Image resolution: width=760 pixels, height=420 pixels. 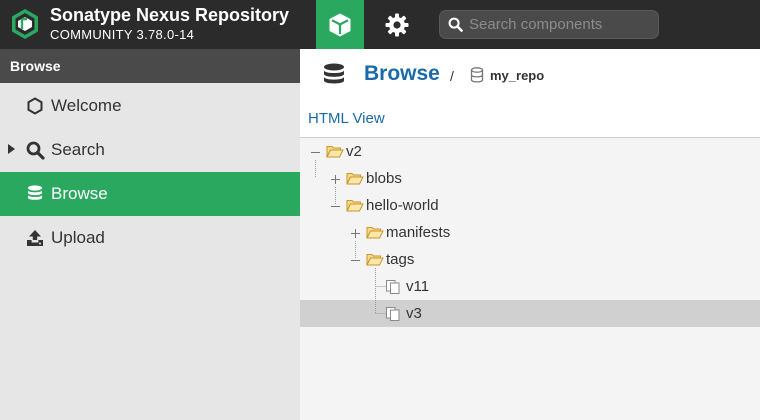 What do you see at coordinates (150, 150) in the screenshot?
I see `sidebar-item-search: Search` at bounding box center [150, 150].